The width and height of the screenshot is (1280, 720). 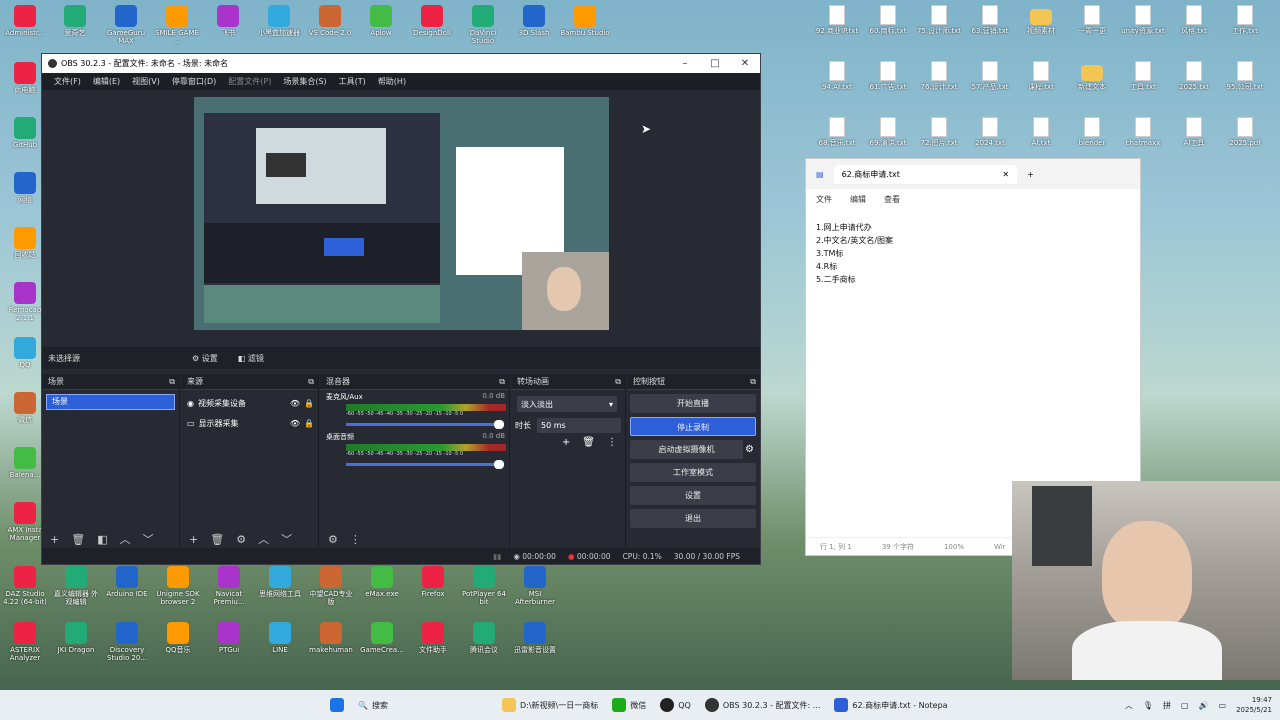 I want to click on clock: 19:47 2025/5/21, so click(x=1254, y=705).